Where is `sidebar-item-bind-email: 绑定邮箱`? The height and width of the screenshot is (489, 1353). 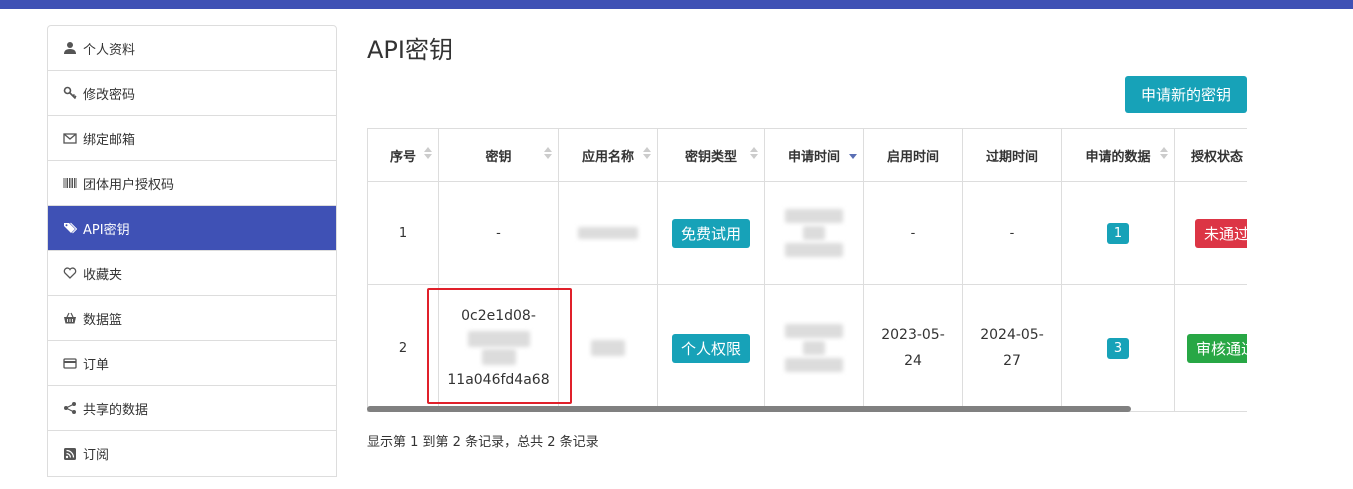
sidebar-item-bind-email: 绑定邮箱 is located at coordinates (192, 138).